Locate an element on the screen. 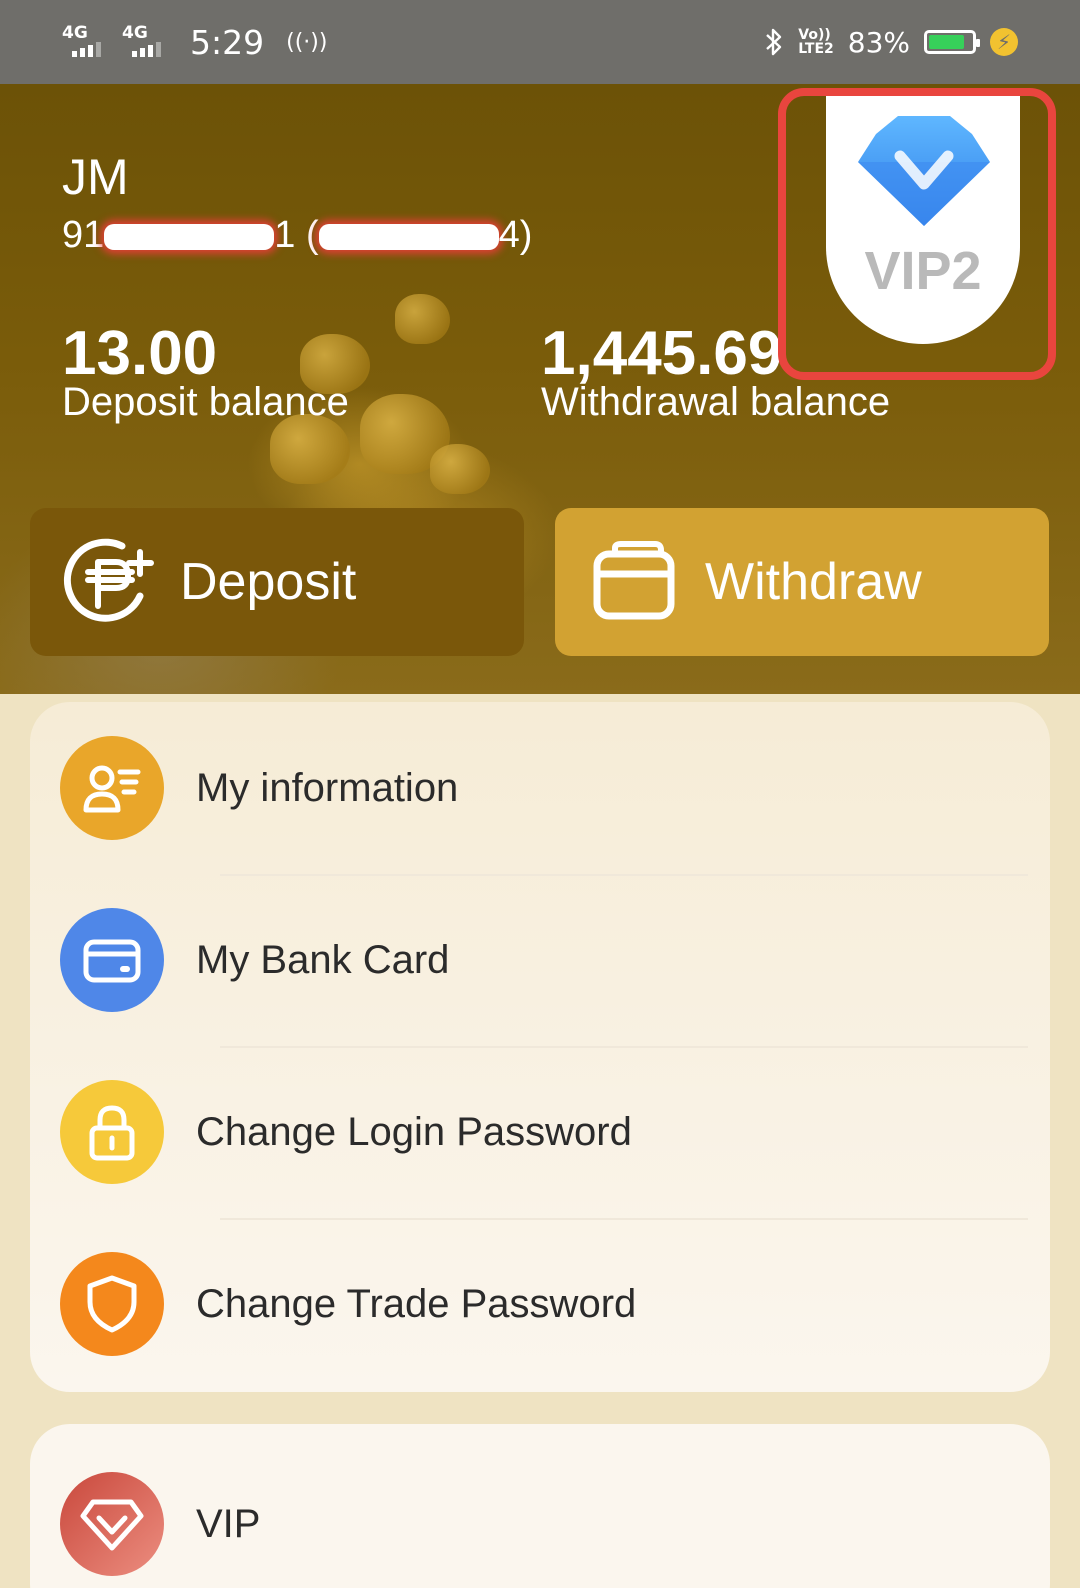  user-phone: 91 1 (4) is located at coordinates (297, 235).